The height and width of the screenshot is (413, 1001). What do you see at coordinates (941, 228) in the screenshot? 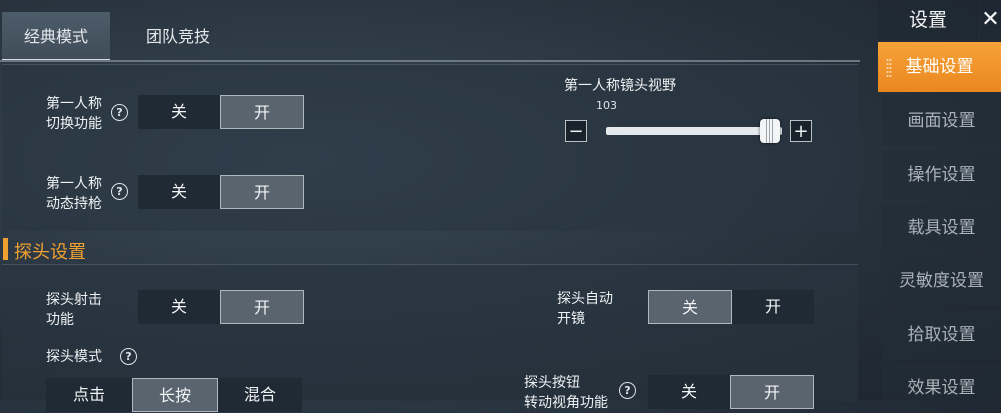
I see `sidebar-item-vehicle-settings: 载具设置` at bounding box center [941, 228].